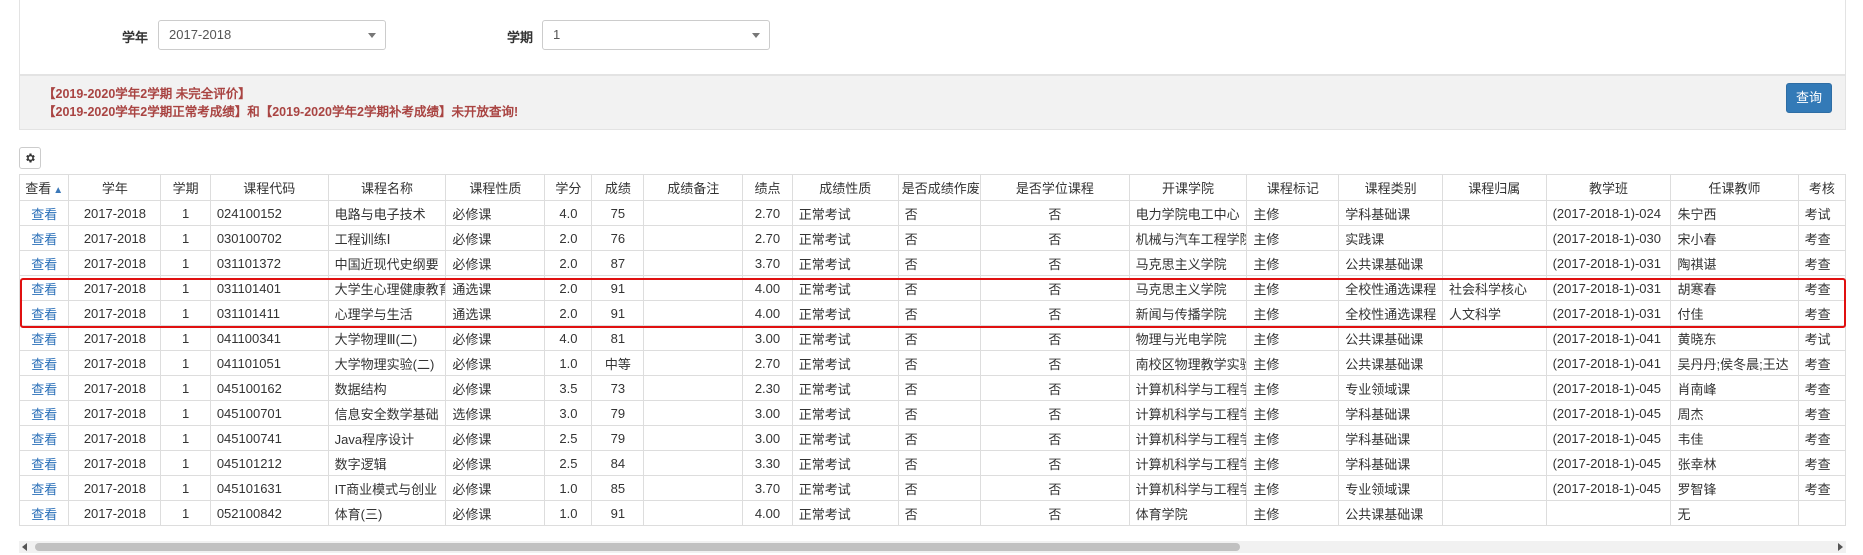 Image resolution: width=1863 pixels, height=555 pixels. Describe the element at coordinates (1188, 213) in the screenshot. I see `table-cell: 电力学院电工中心` at that location.